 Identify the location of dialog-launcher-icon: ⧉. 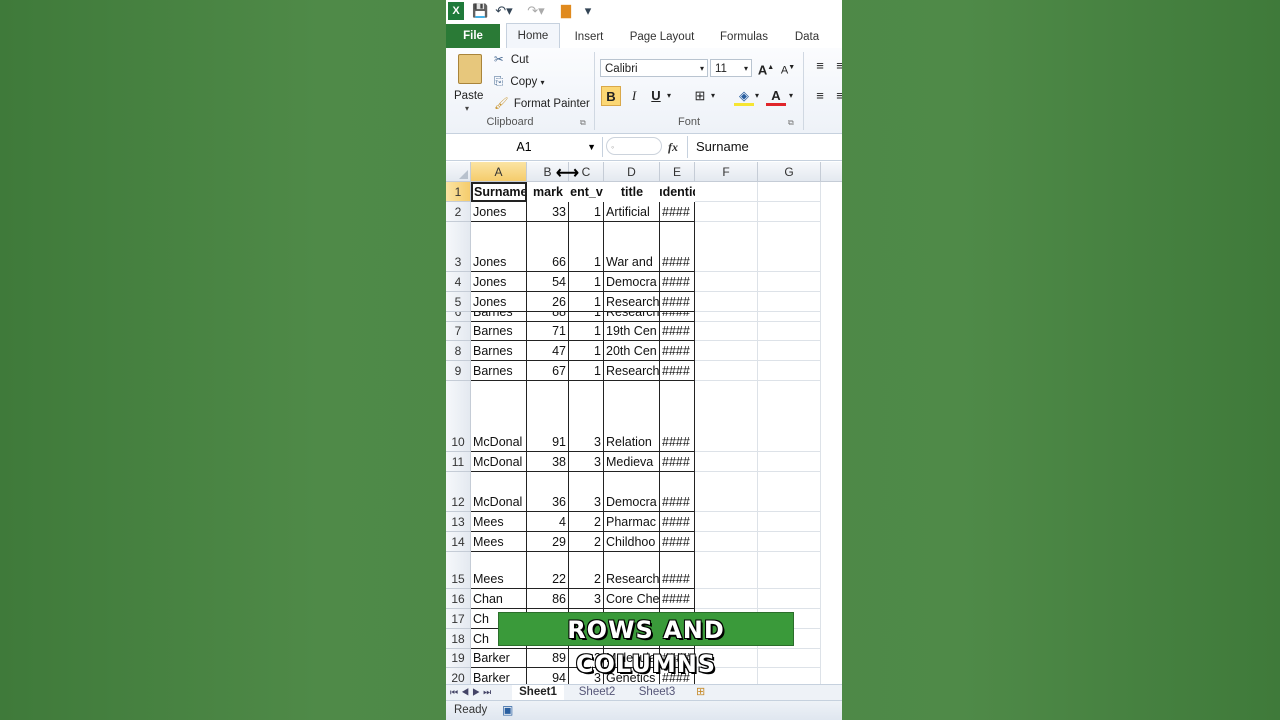
(791, 123).